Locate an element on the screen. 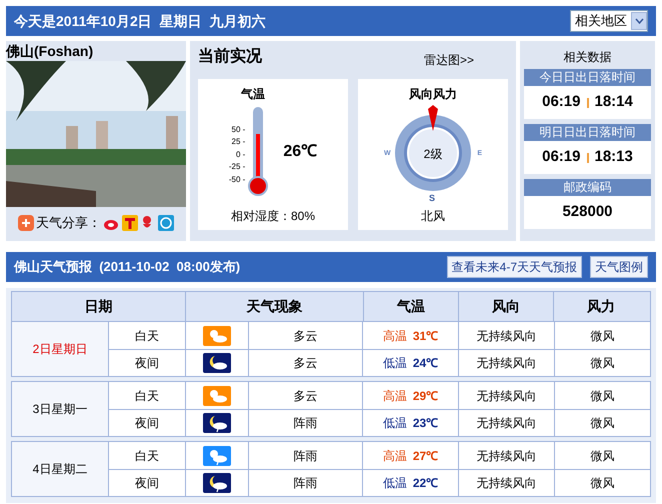  date-cell: 2日星期日 is located at coordinates (60, 349).